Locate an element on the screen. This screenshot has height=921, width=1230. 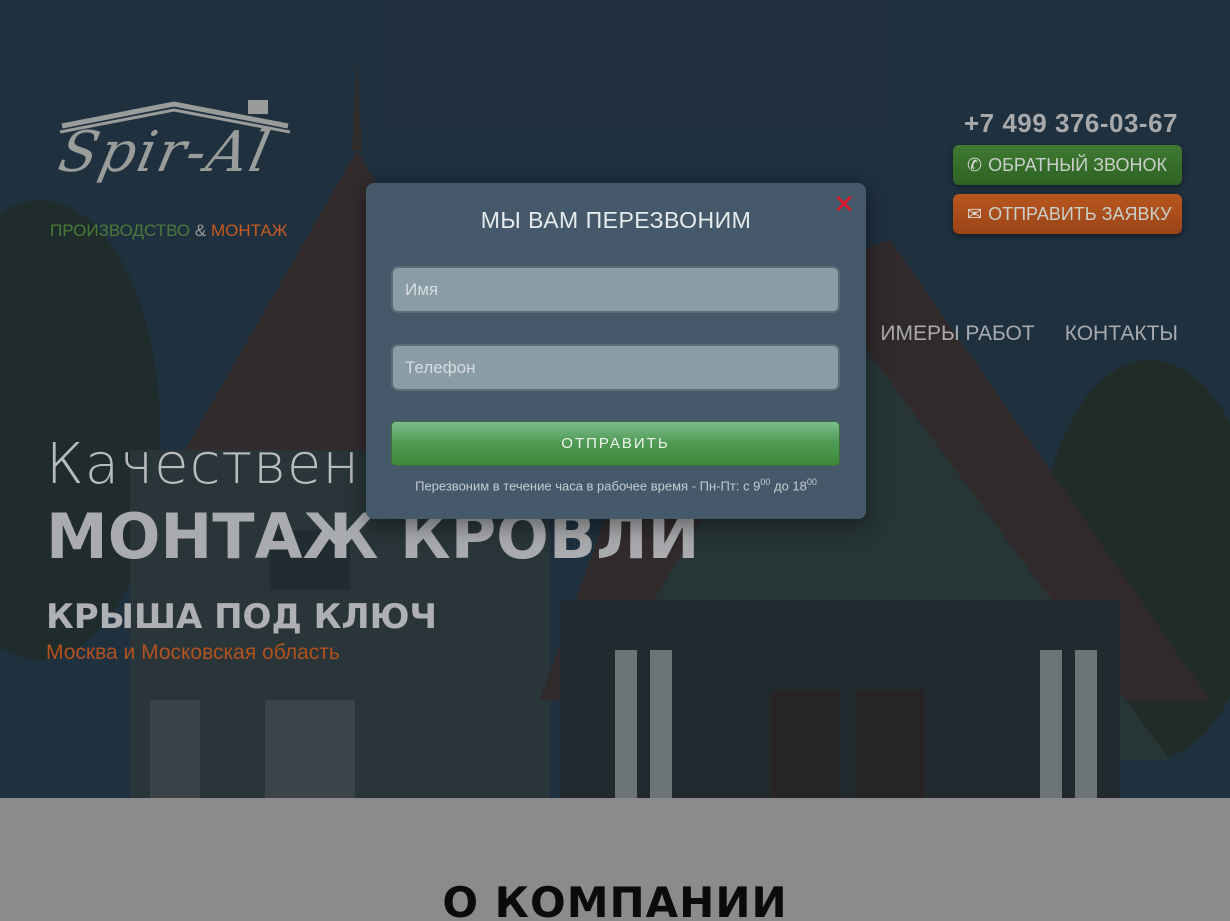
name-input is located at coordinates (615, 289).